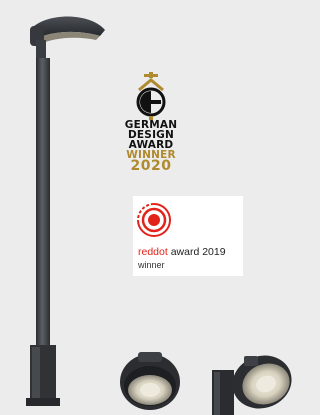  Describe the element at coordinates (151, 166) in the screenshot. I see `gda-year: 2020` at that location.